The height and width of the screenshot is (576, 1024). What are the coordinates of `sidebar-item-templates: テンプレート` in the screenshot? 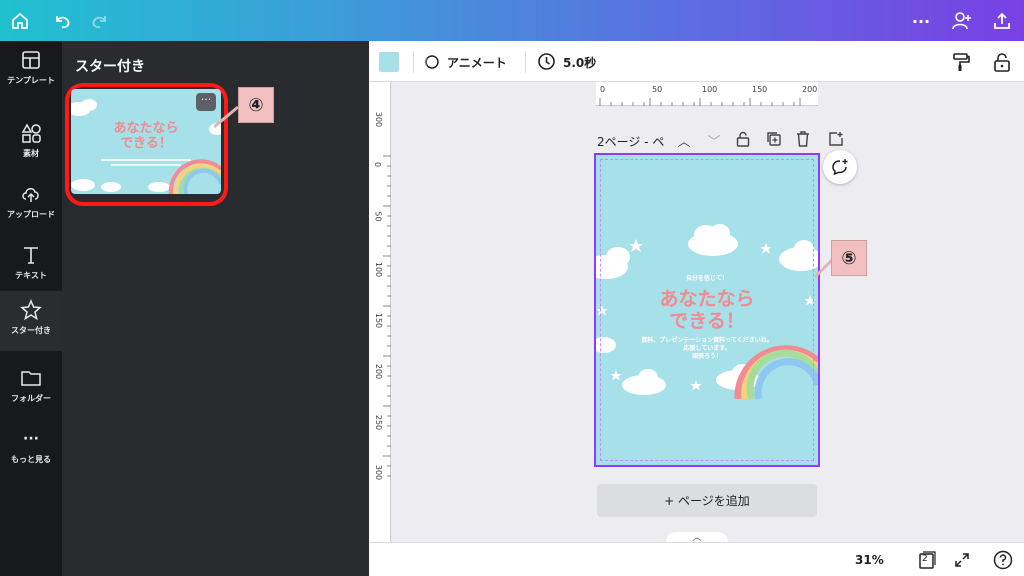 It's located at (31, 71).